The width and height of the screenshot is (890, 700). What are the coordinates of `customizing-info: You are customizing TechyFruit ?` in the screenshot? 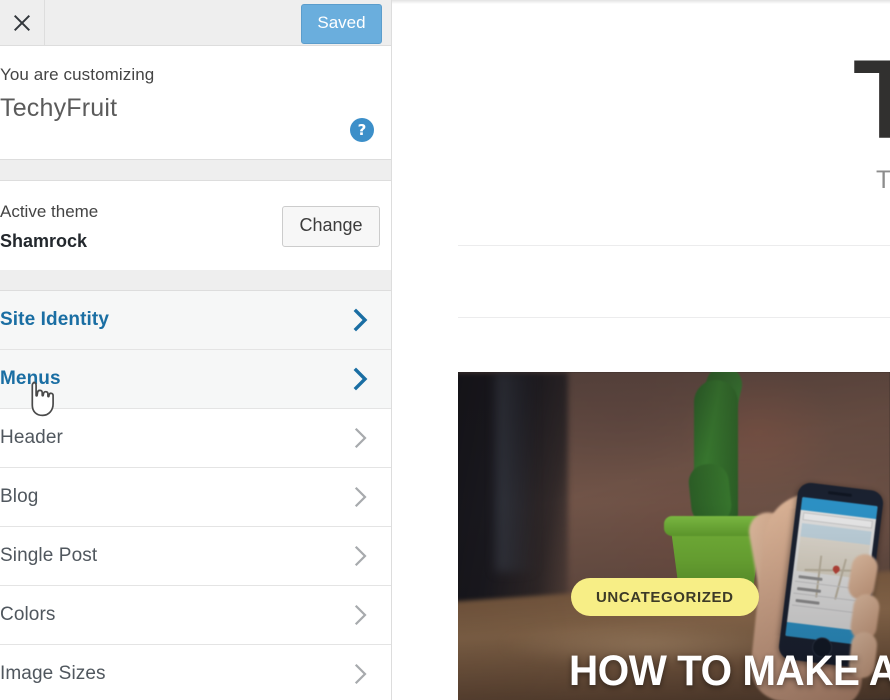 It's located at (195, 103).